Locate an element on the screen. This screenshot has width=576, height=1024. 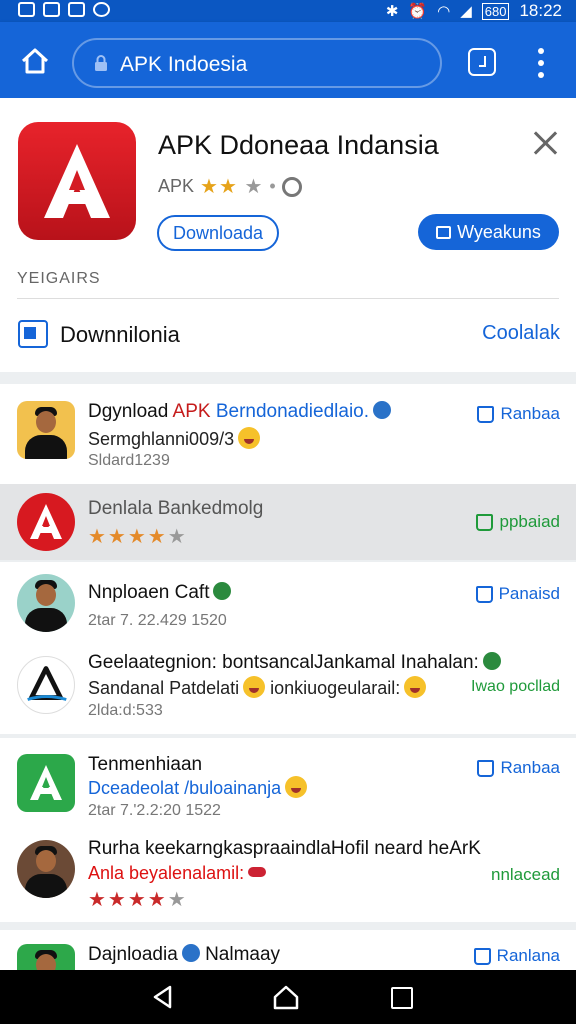
pill-icon is located at coordinates (257, 872).